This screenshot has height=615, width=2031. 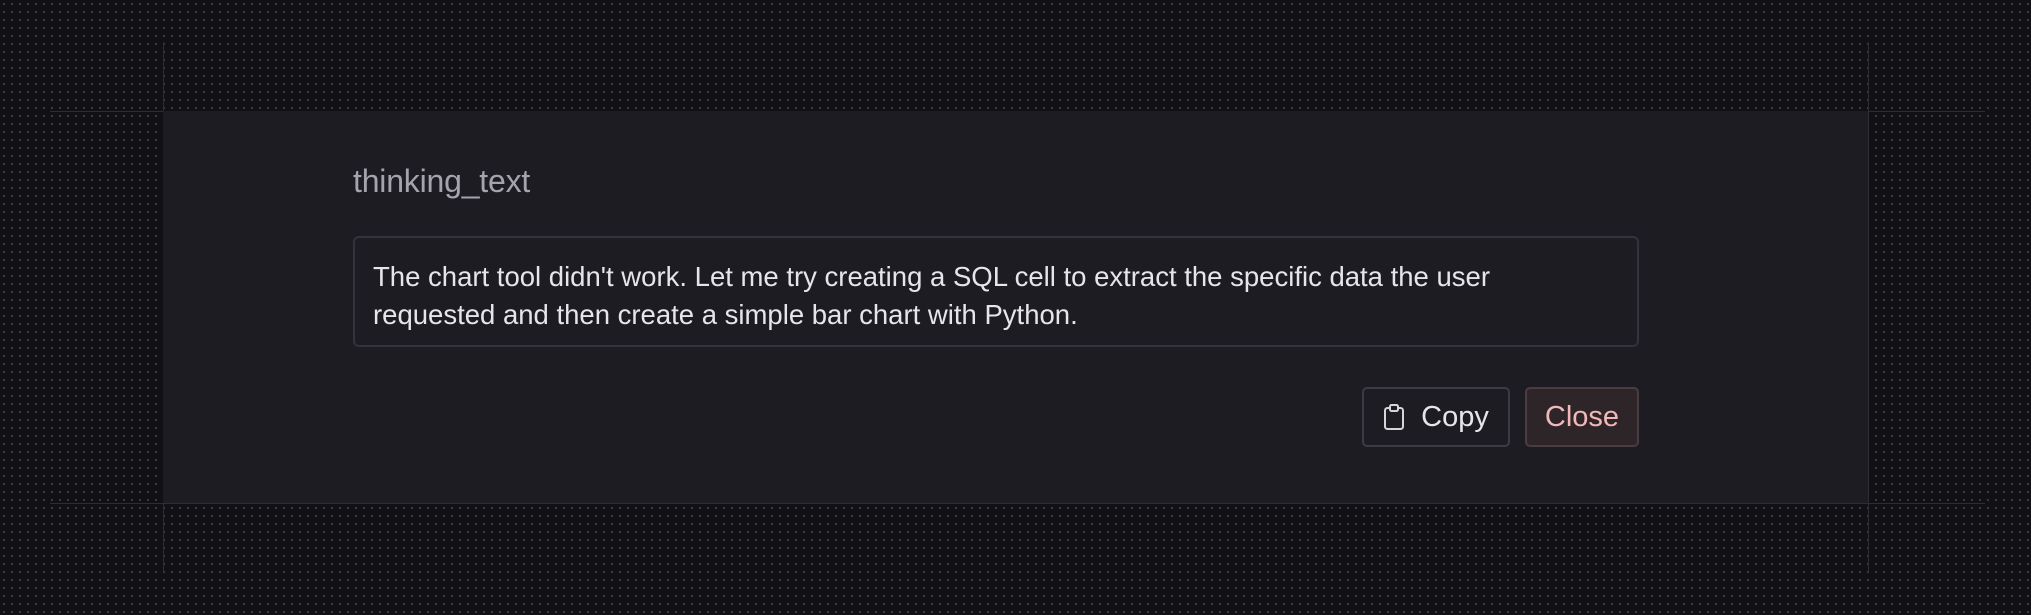 What do you see at coordinates (1394, 417) in the screenshot?
I see `clipboard-icon` at bounding box center [1394, 417].